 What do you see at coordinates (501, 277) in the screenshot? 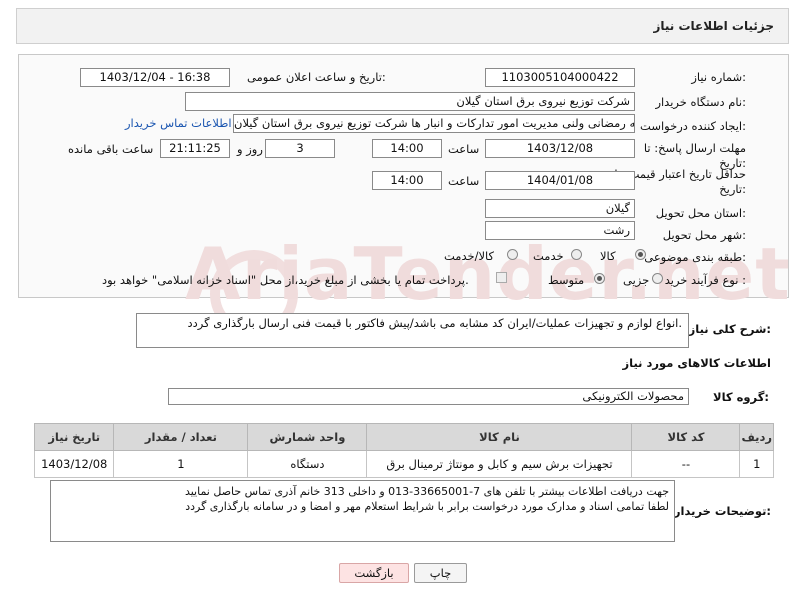
I see `payment-checkbox` at bounding box center [501, 277].